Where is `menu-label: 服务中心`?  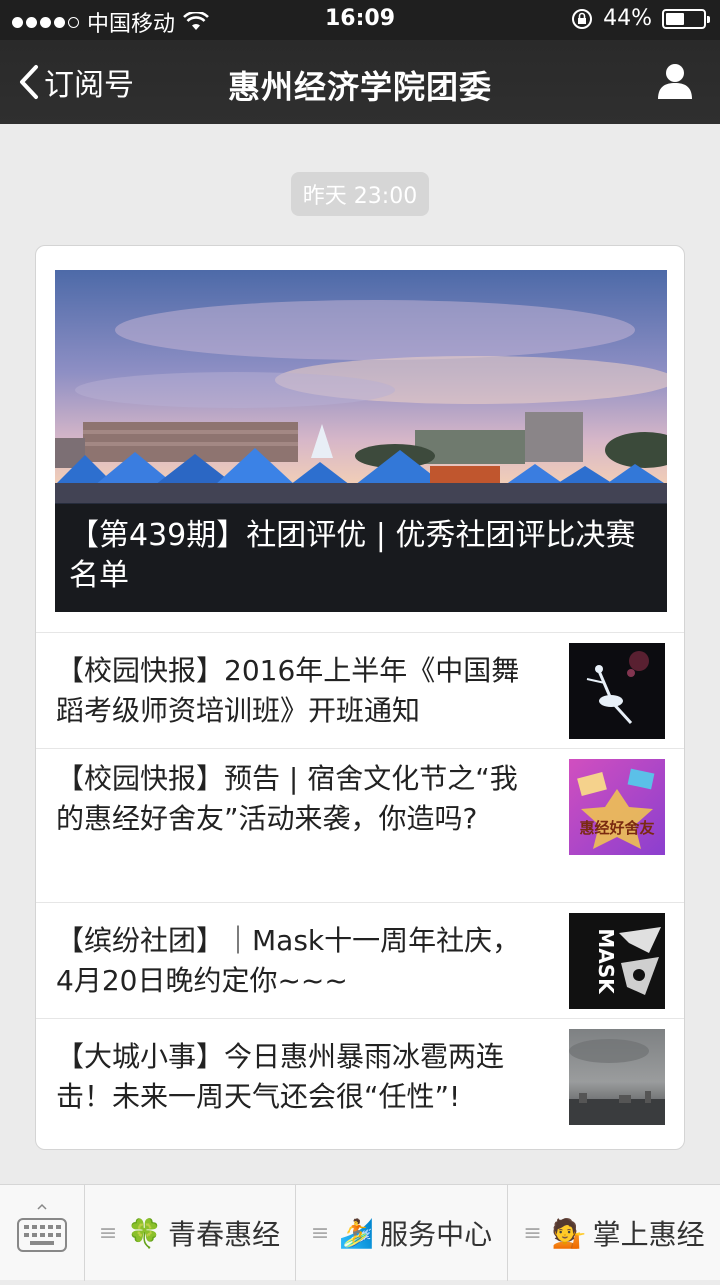
menu-label: 服务中心 is located at coordinates (436, 1234).